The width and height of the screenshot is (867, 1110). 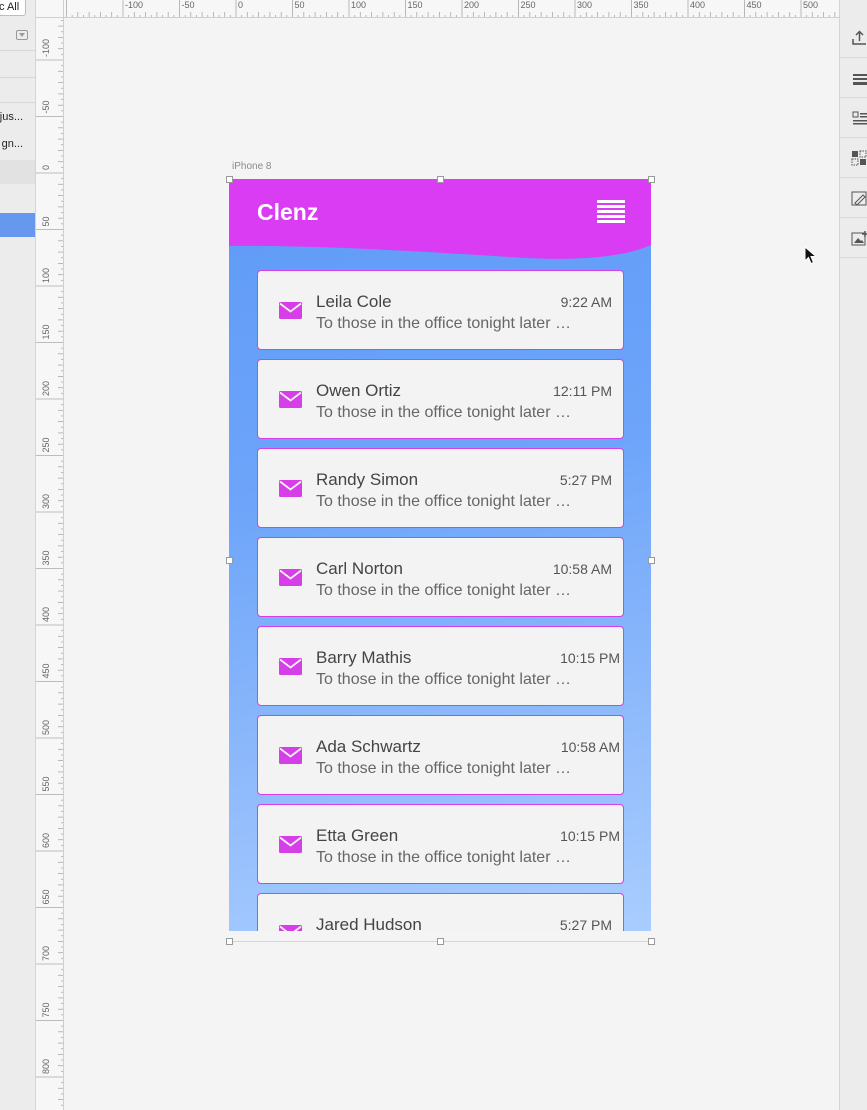 What do you see at coordinates (46, 783) in the screenshot?
I see `ruler-label: 550` at bounding box center [46, 783].